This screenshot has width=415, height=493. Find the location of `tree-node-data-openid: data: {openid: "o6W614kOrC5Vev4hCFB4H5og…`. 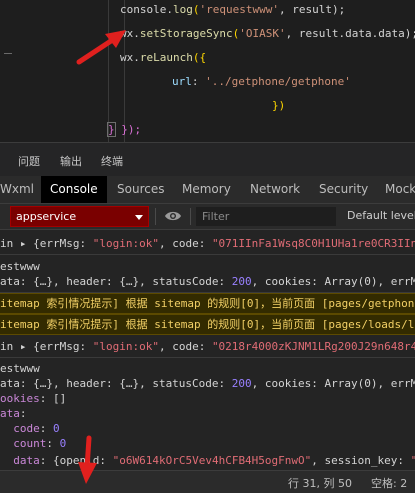

tree-node-data-openid: data: {openid: "o6W614kOrC5Vev4hCFB4H5og… is located at coordinates (207, 461).